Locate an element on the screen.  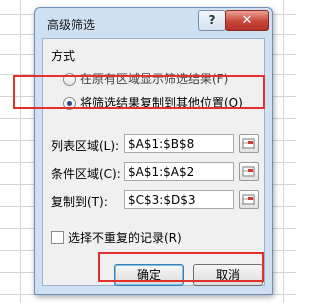
highlight-buttons is located at coordinates (181, 267).